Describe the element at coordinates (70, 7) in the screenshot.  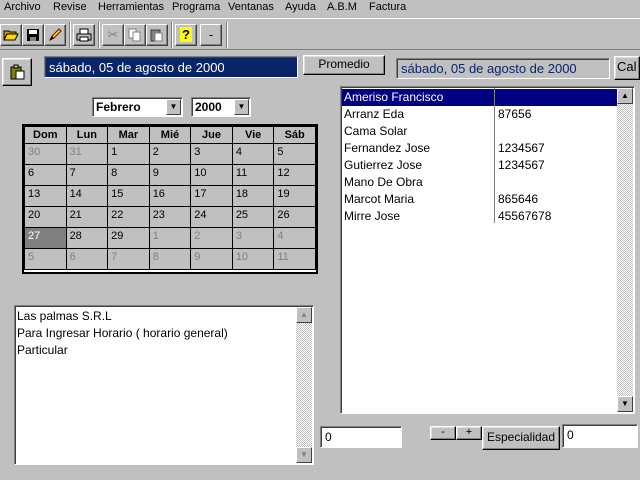
I see `menu-revise: Revise` at that location.